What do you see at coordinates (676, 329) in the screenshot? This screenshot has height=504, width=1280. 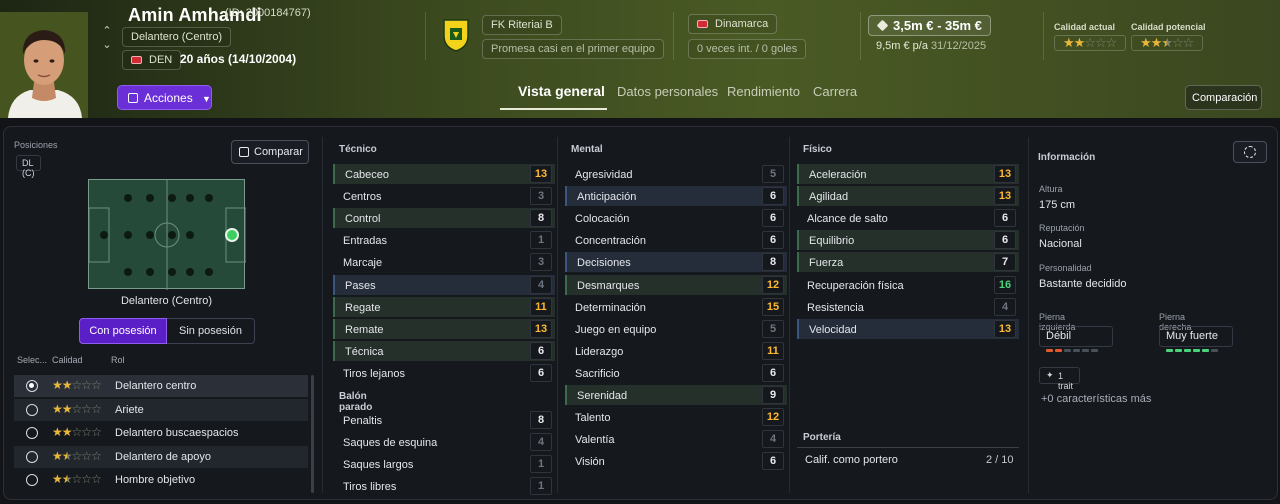 I see `attribute-row: Juego en equipo 5` at bounding box center [676, 329].